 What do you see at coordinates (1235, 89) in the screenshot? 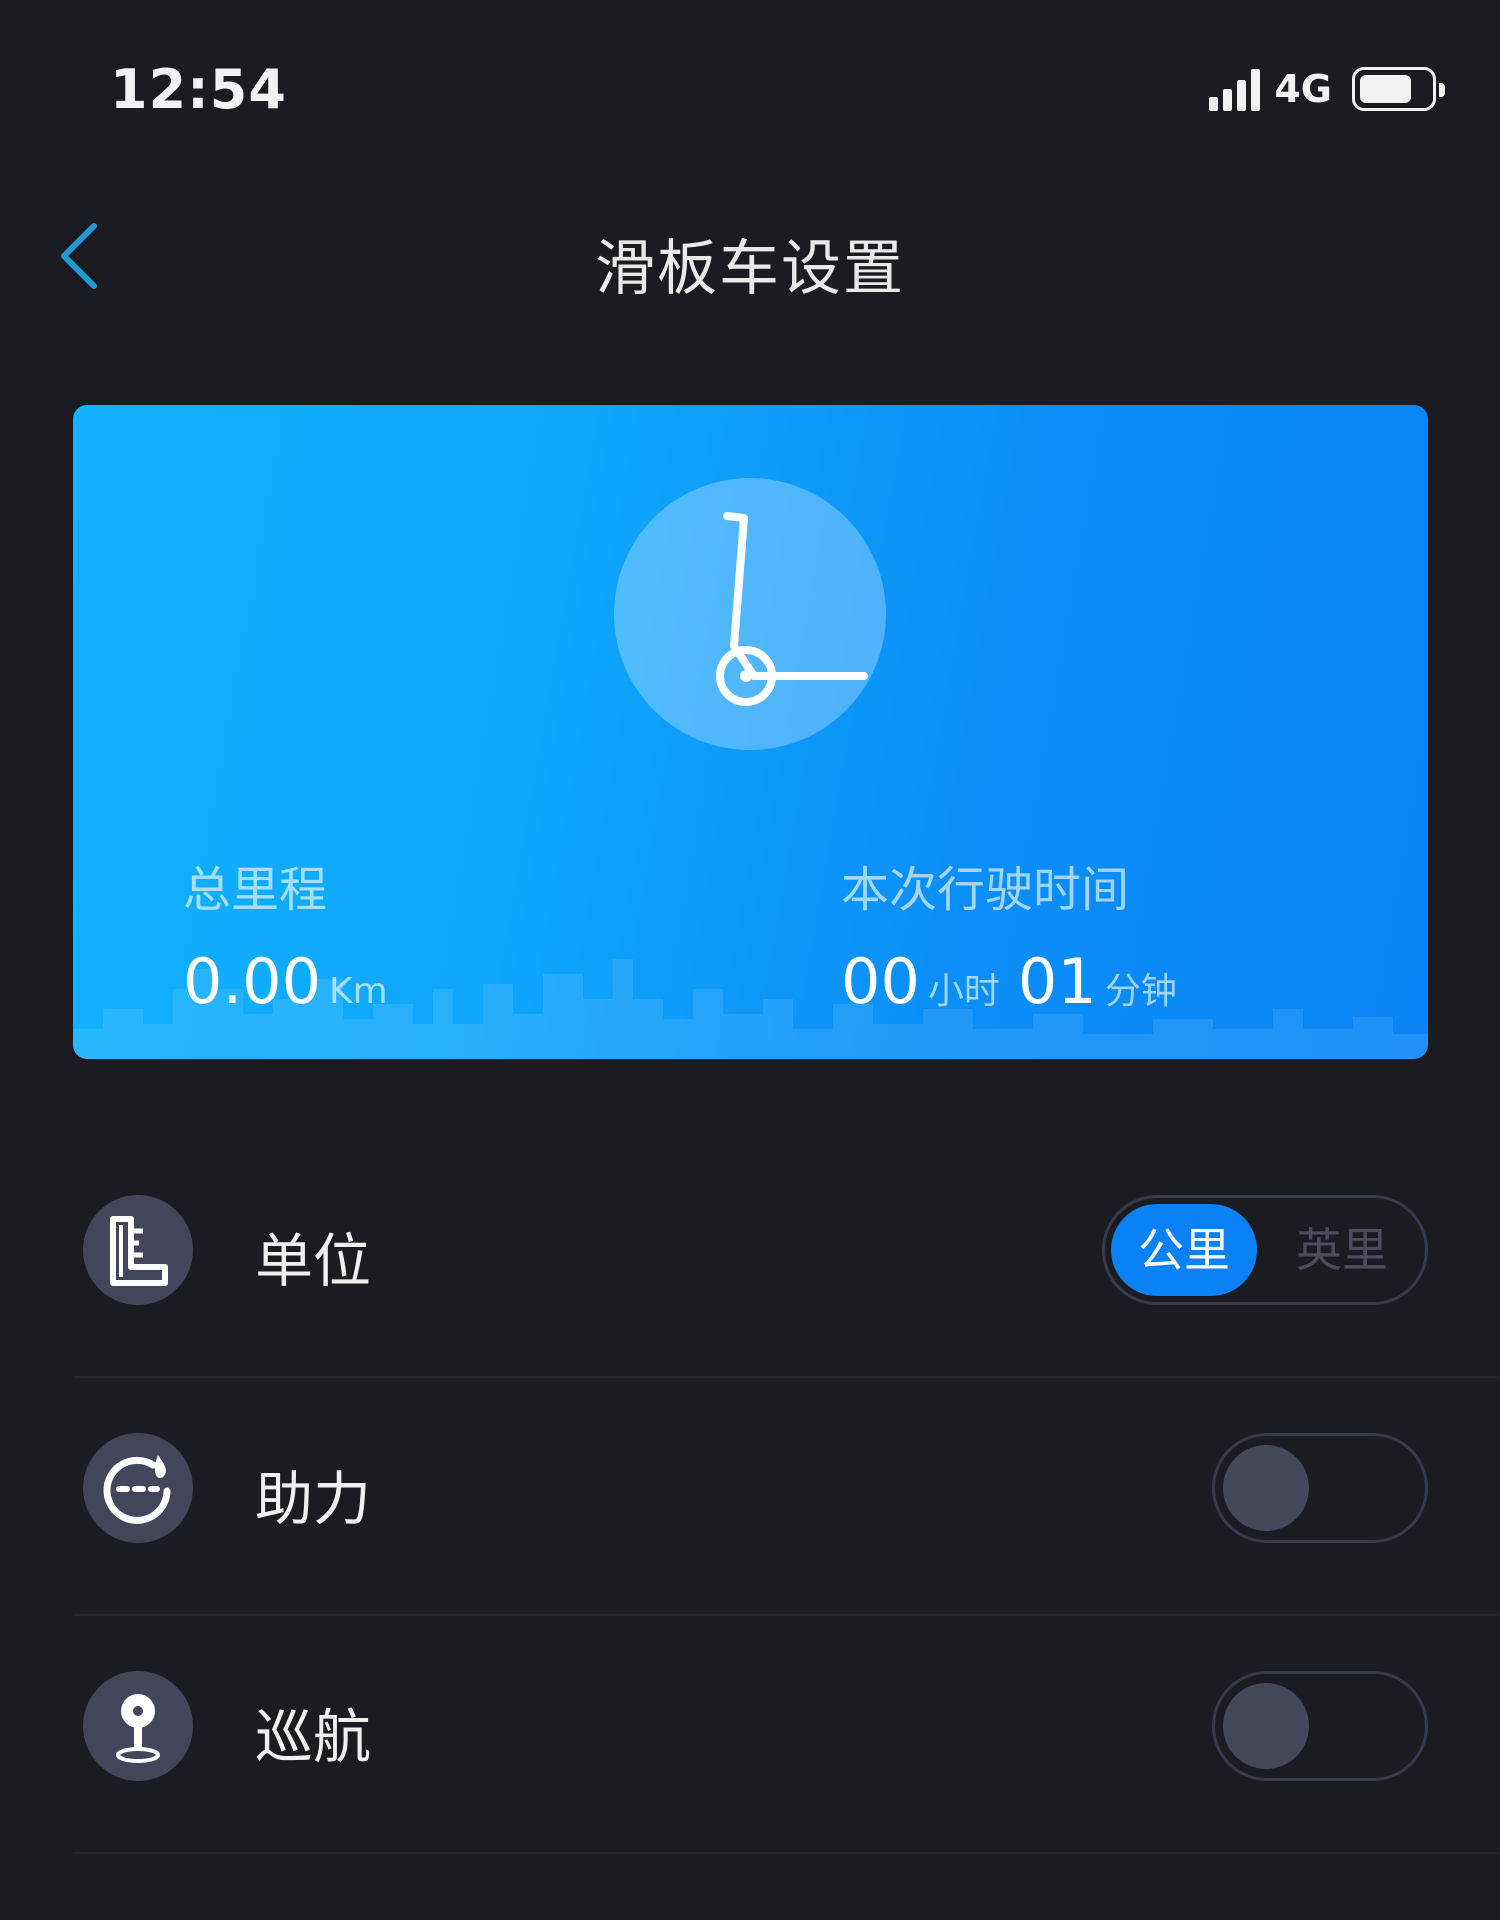
I see `signal-strength-icon` at bounding box center [1235, 89].